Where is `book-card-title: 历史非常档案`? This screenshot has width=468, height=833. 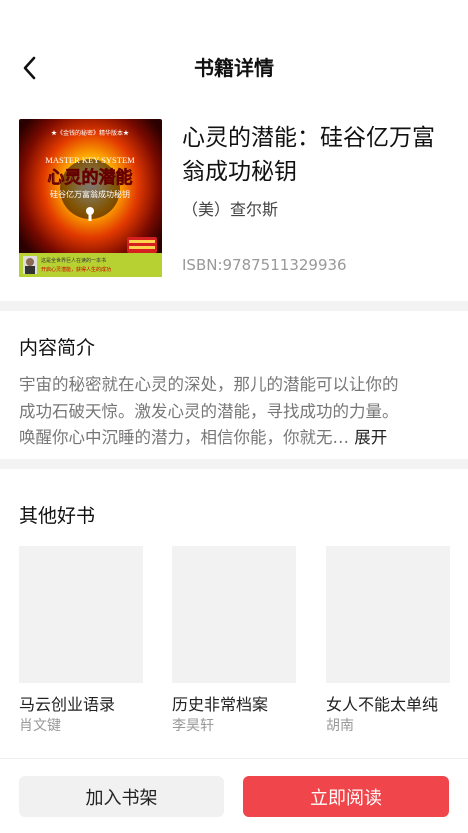 book-card-title: 历史非常档案 is located at coordinates (220, 704).